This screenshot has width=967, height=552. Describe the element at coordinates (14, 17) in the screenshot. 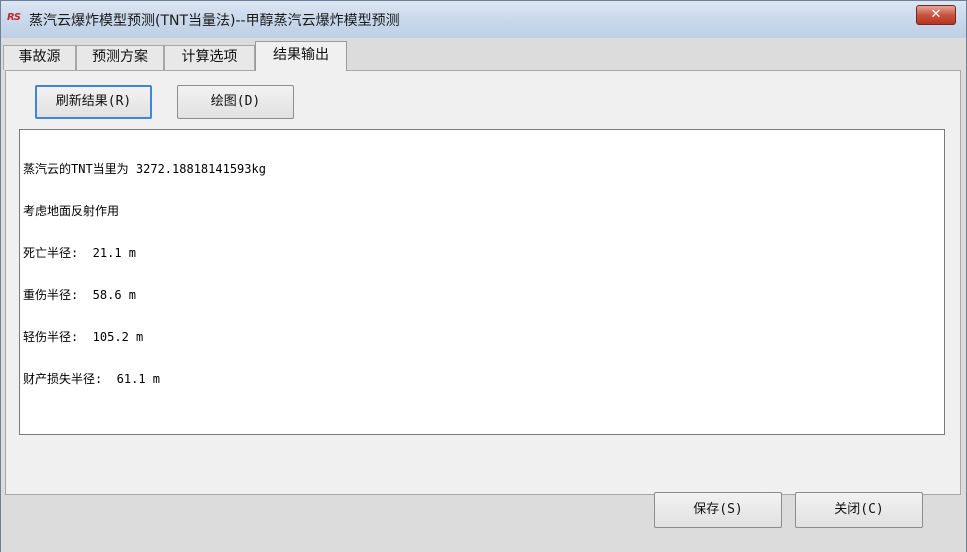

I see `app-logo-icon: RS` at that location.